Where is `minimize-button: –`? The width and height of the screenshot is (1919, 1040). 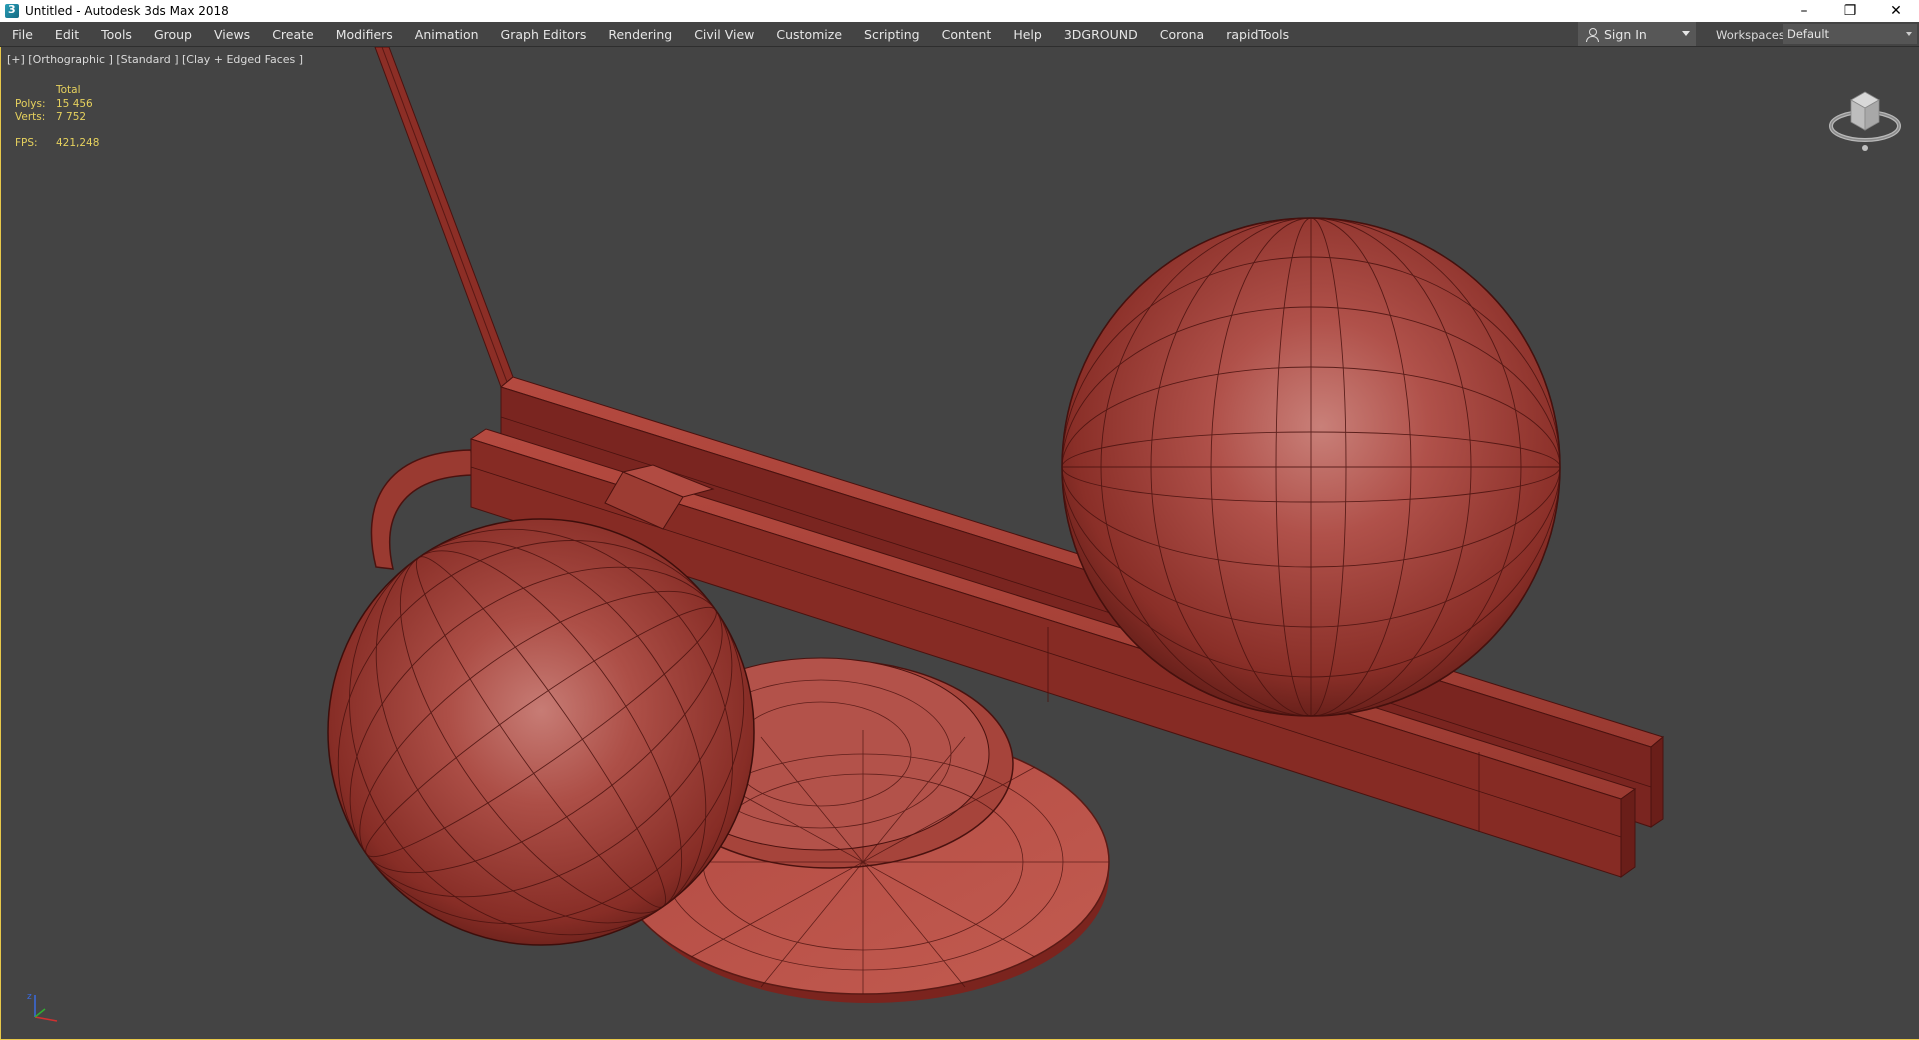
minimize-button: – is located at coordinates (1804, 11).